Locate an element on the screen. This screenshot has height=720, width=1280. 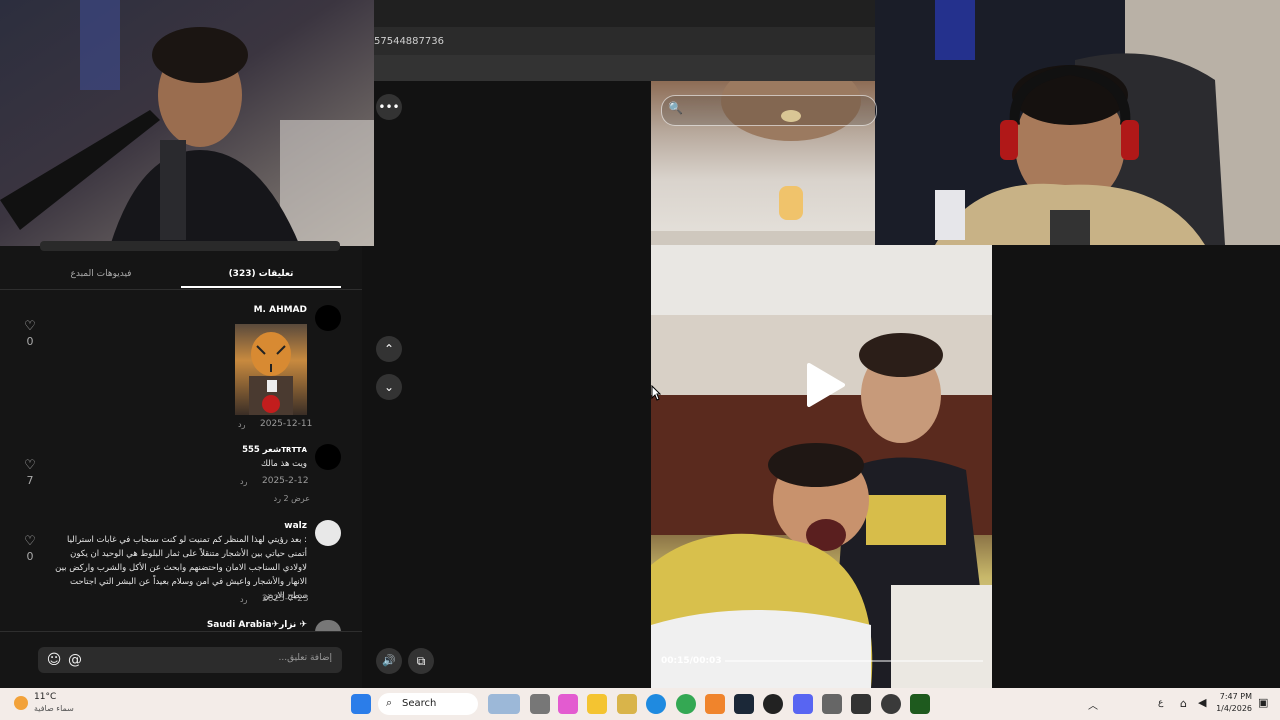
comments-tabs: (323) تعليقات فيديوهات المبدع is located at coordinates (181, 275).